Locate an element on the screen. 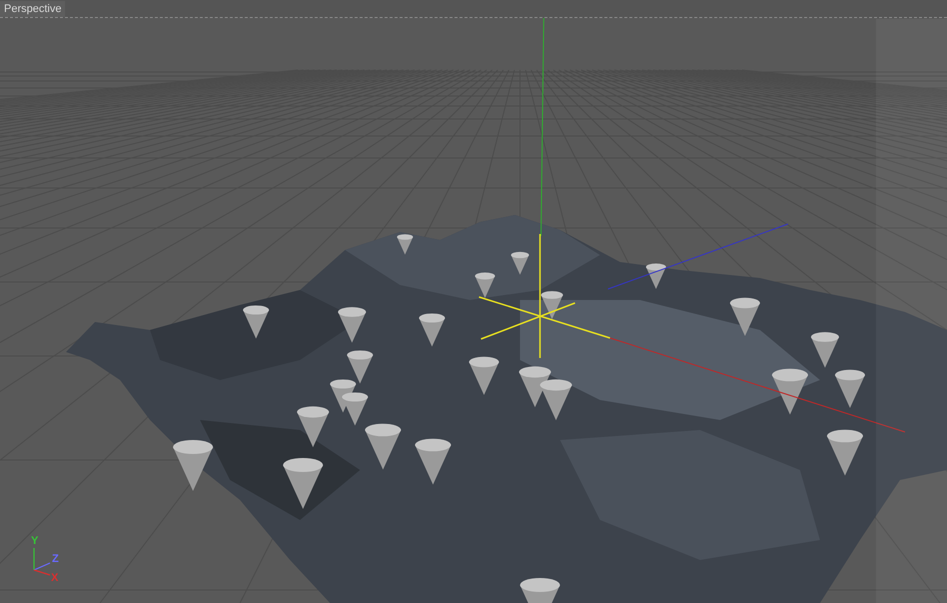 This screenshot has width=947, height=603. gizmo-axis-label: X is located at coordinates (54, 578).